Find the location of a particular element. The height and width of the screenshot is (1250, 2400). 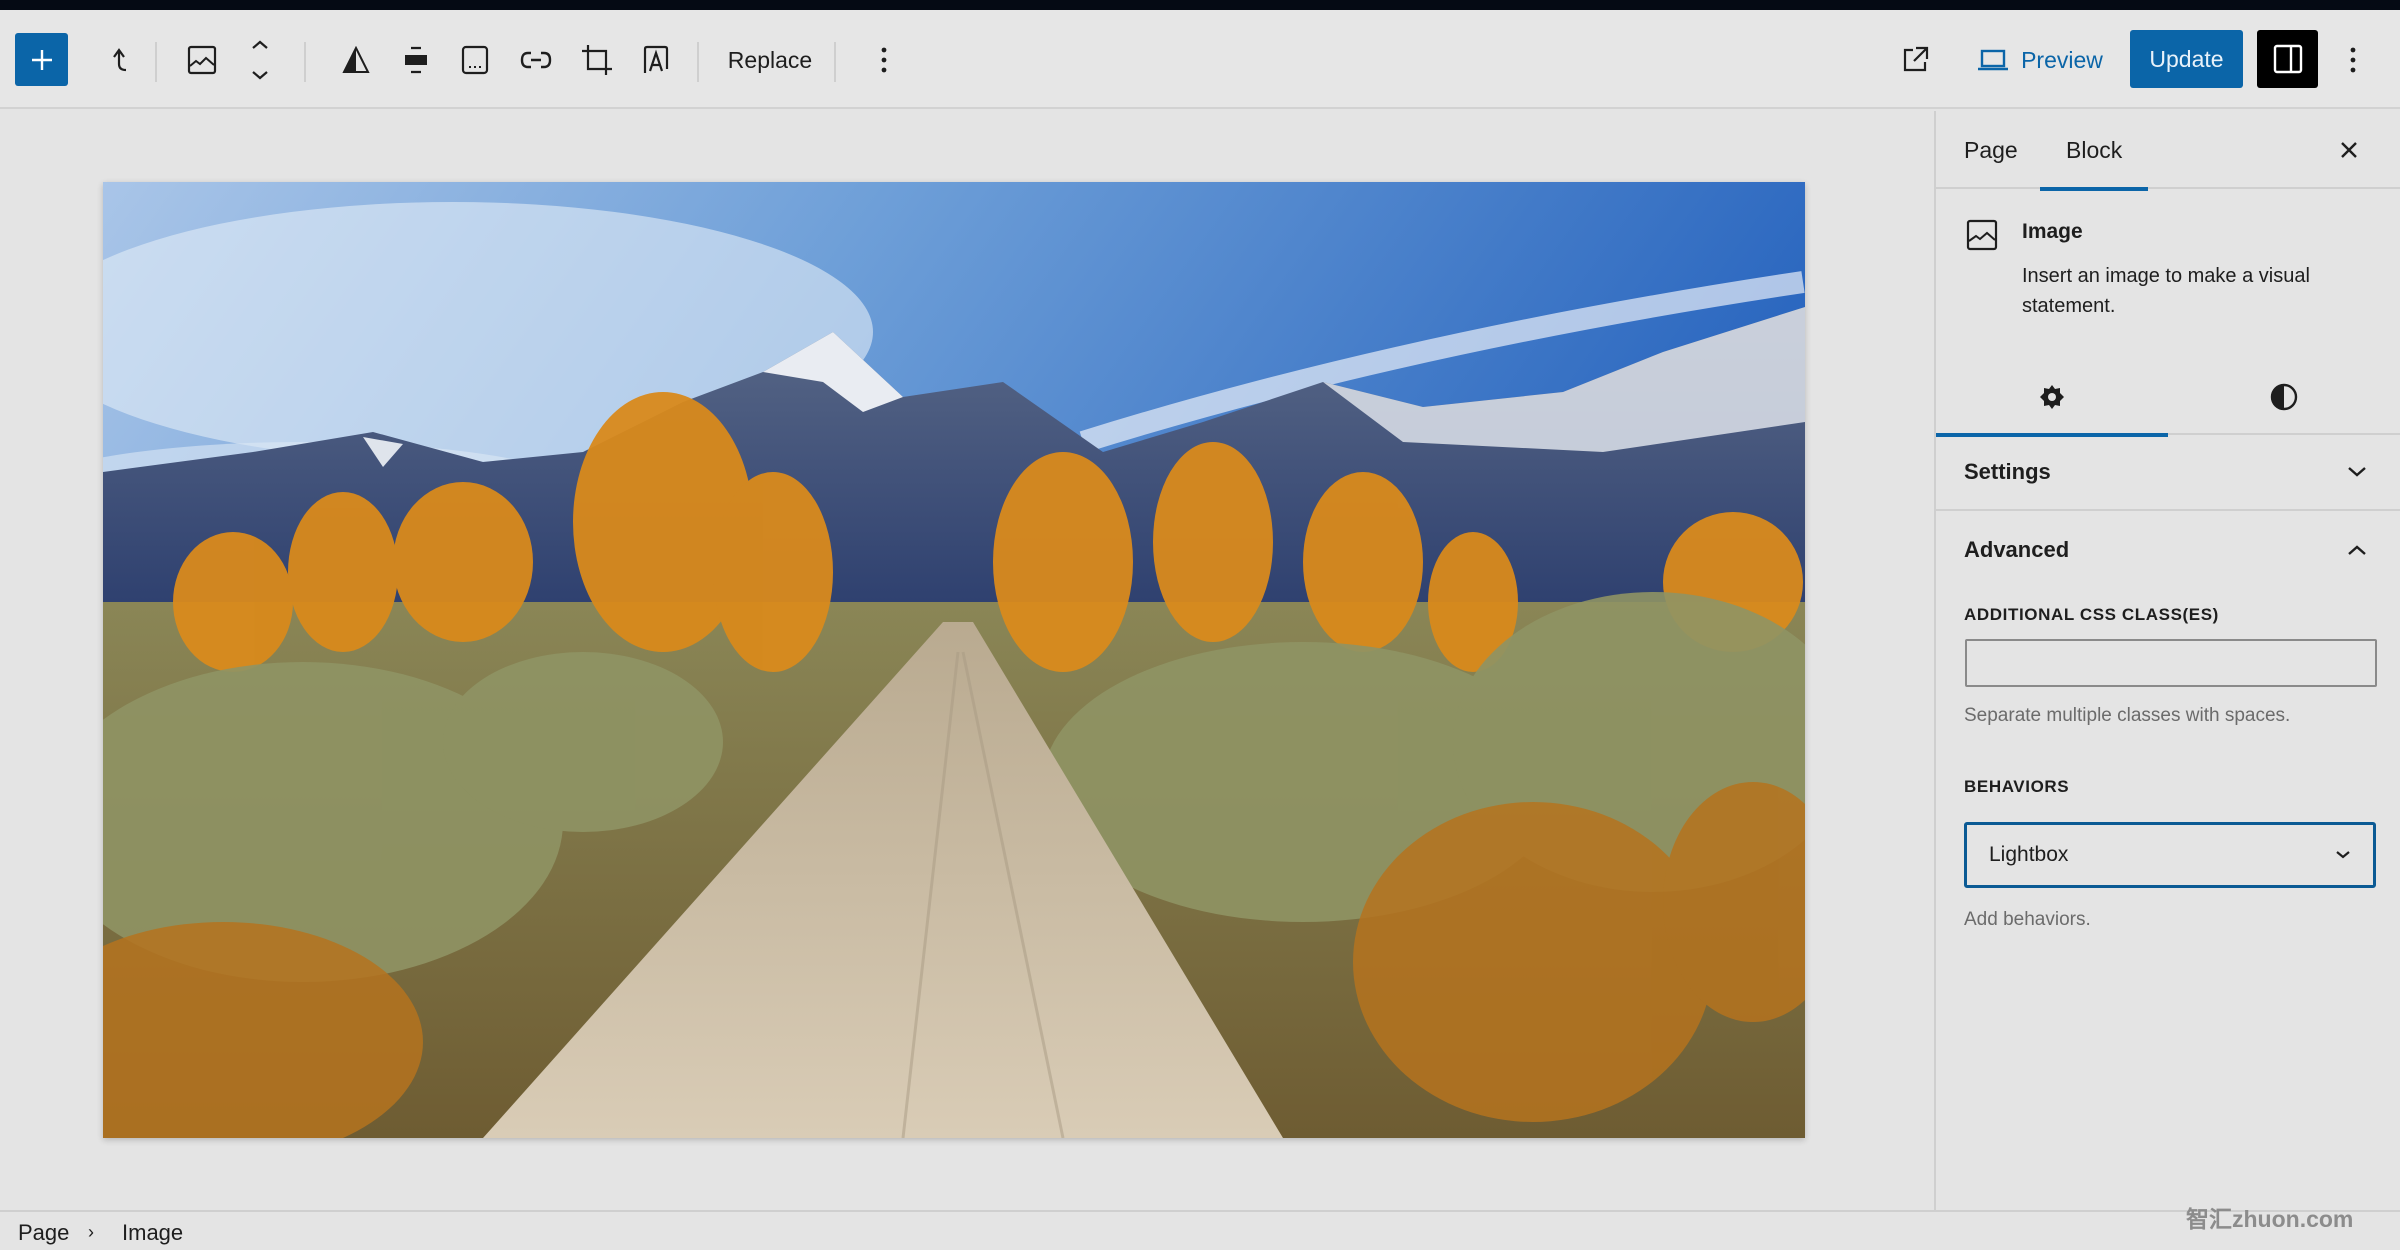

contrast-icon is located at coordinates (2284, 397).